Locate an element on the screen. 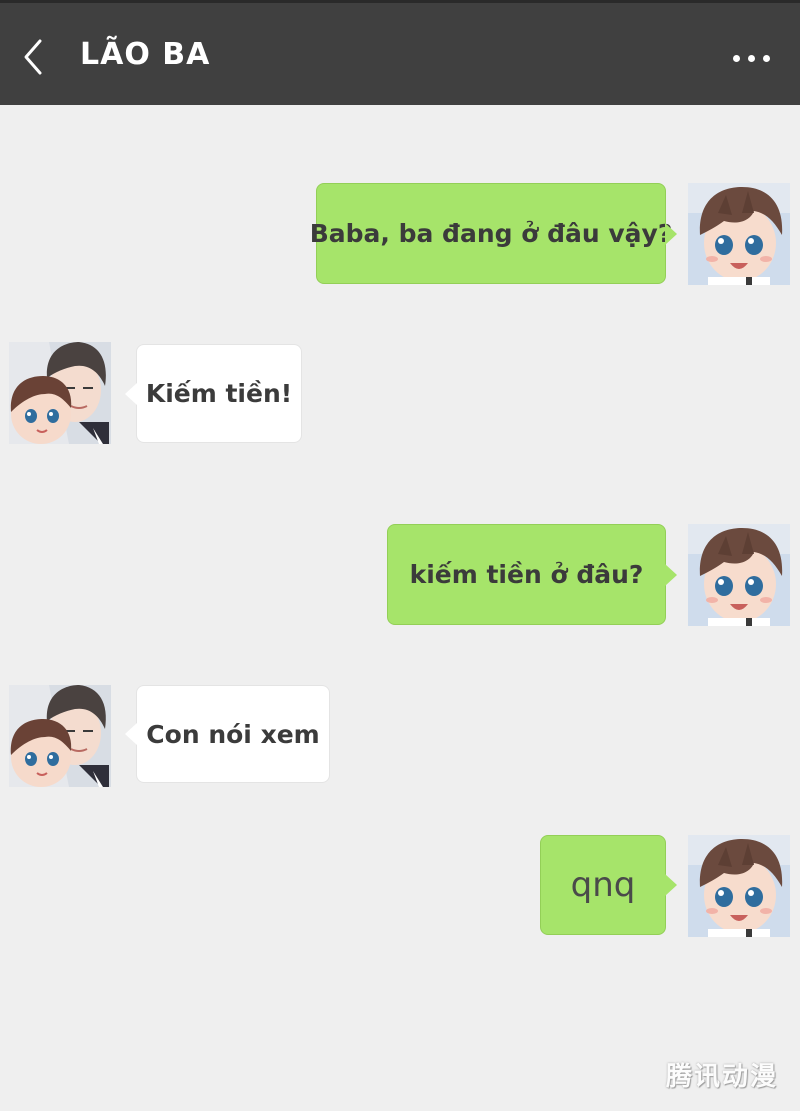  message-bubble-sent: Baba, ba đang ở đâu vậy? is located at coordinates (493, 233).